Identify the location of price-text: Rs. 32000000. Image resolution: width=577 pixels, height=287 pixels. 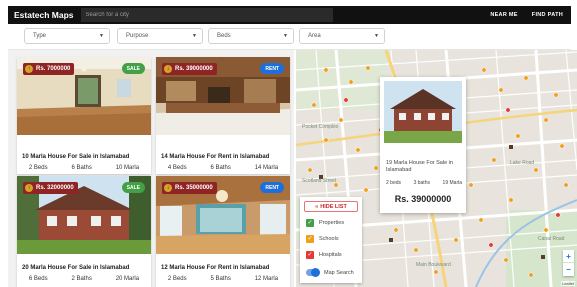
(55, 188).